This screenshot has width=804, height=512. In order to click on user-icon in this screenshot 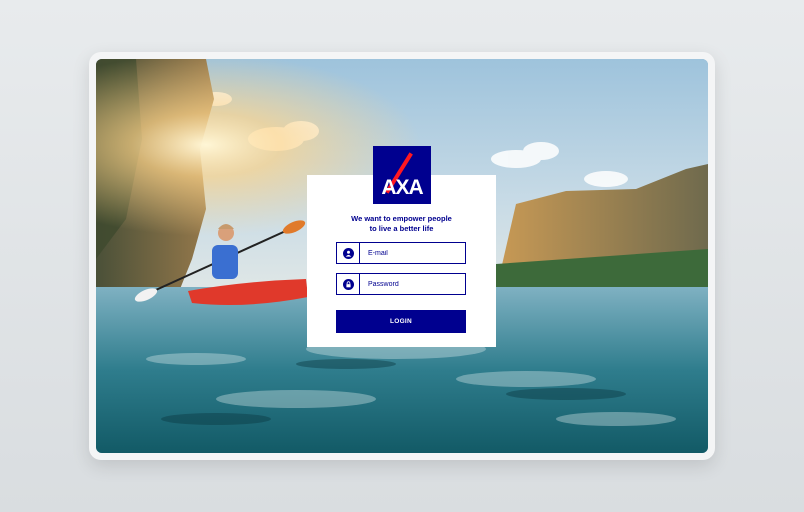, I will do `click(348, 253)`.